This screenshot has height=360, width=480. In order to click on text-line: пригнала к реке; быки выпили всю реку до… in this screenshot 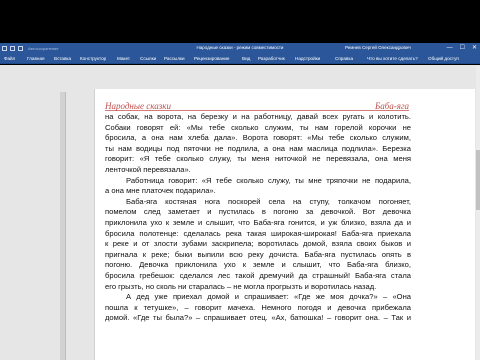, I will do `click(258, 254)`.